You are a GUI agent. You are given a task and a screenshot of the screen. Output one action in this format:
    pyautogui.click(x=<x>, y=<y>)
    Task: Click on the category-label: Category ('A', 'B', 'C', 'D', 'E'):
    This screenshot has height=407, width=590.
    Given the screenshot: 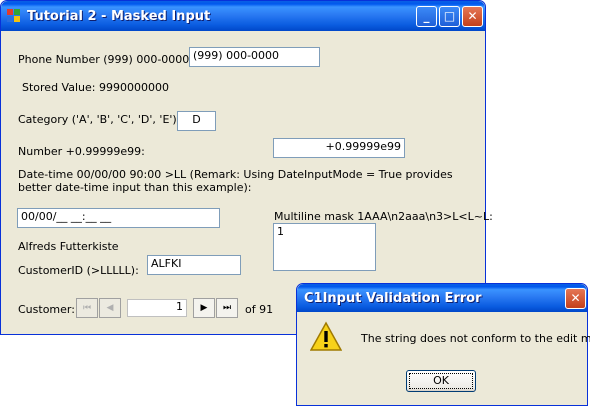 What is the action you would take?
    pyautogui.click(x=99, y=119)
    